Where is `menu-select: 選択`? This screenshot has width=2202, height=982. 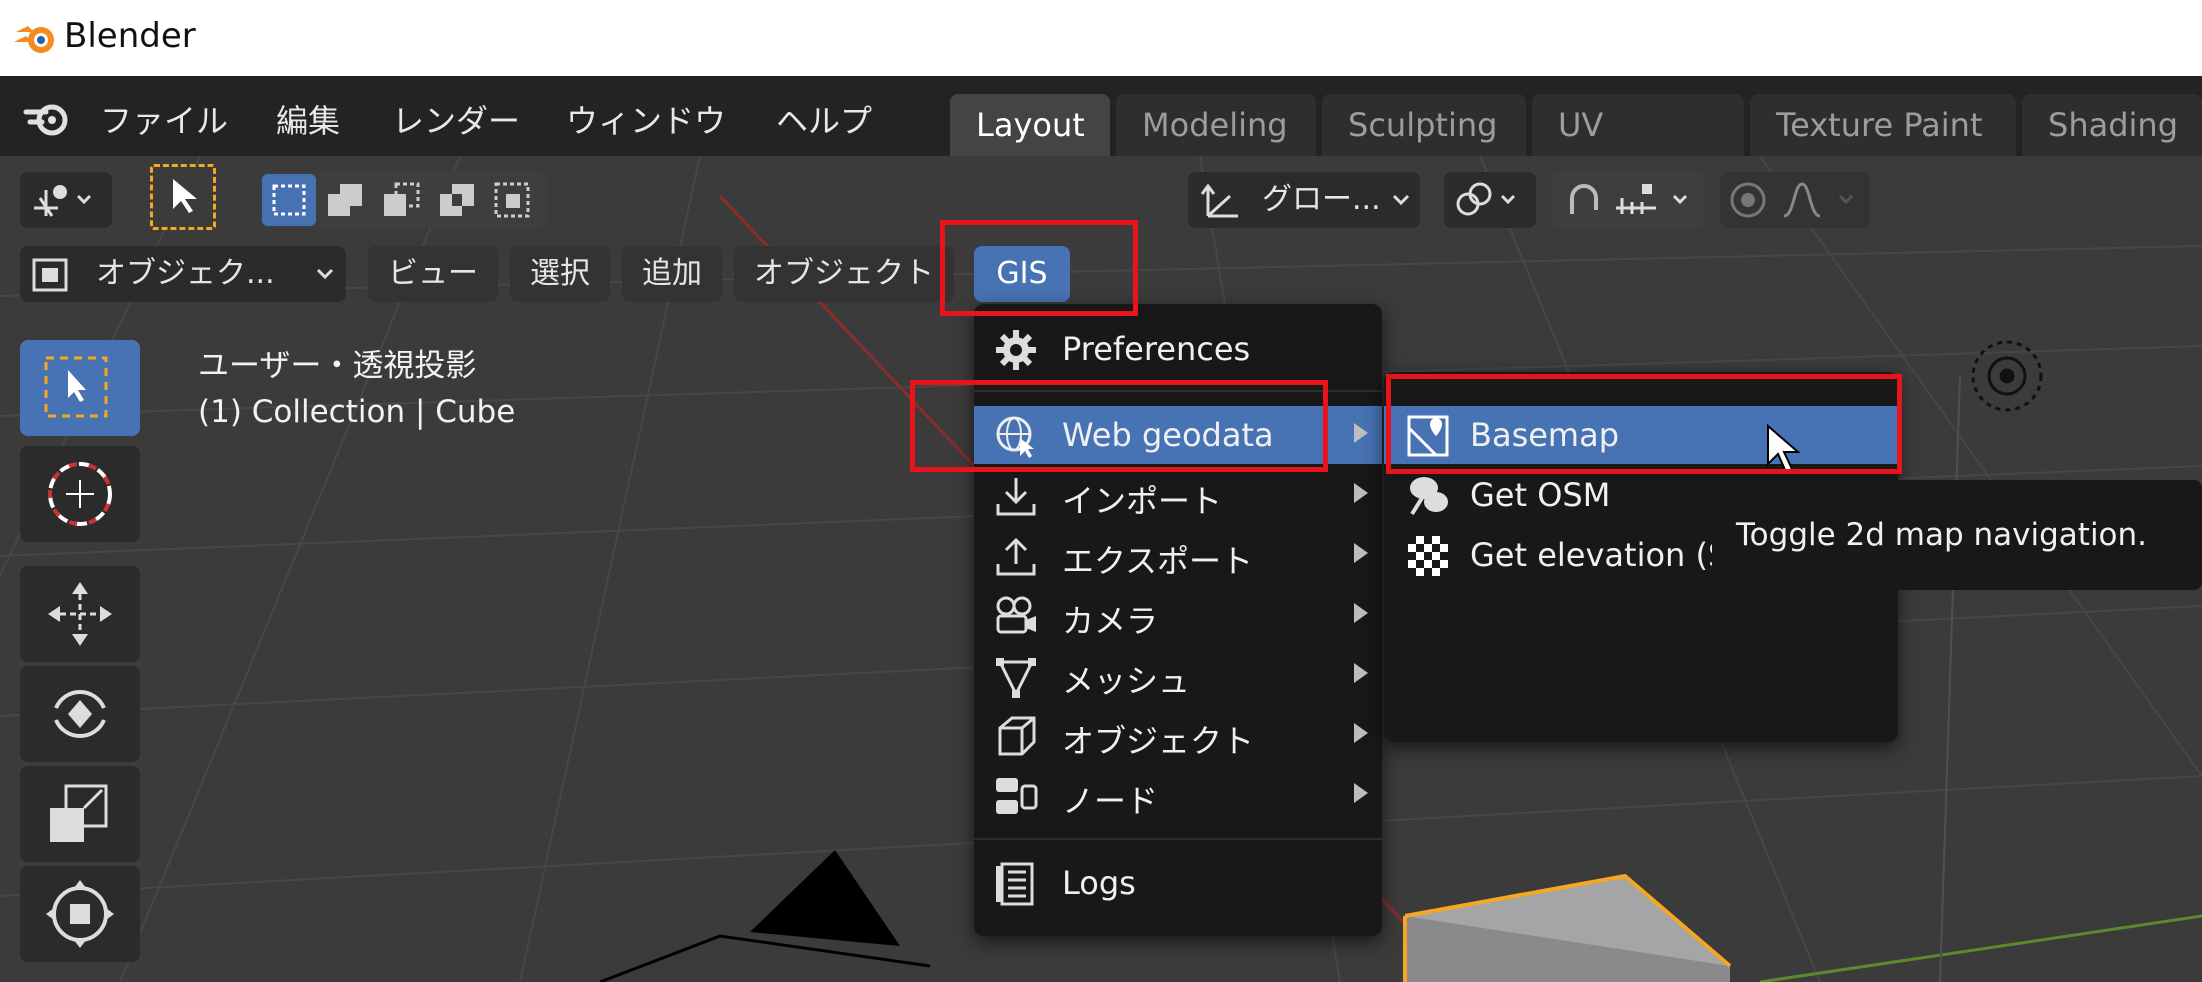
menu-select: 選択 is located at coordinates (560, 274).